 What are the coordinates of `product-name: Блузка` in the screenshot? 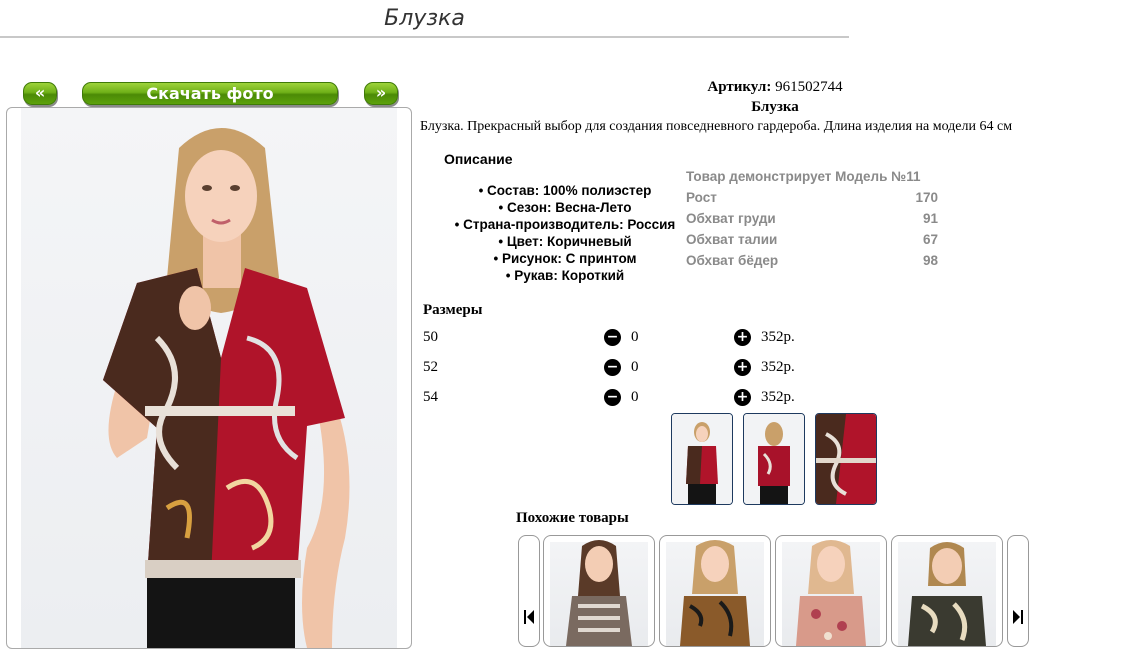 It's located at (775, 107).